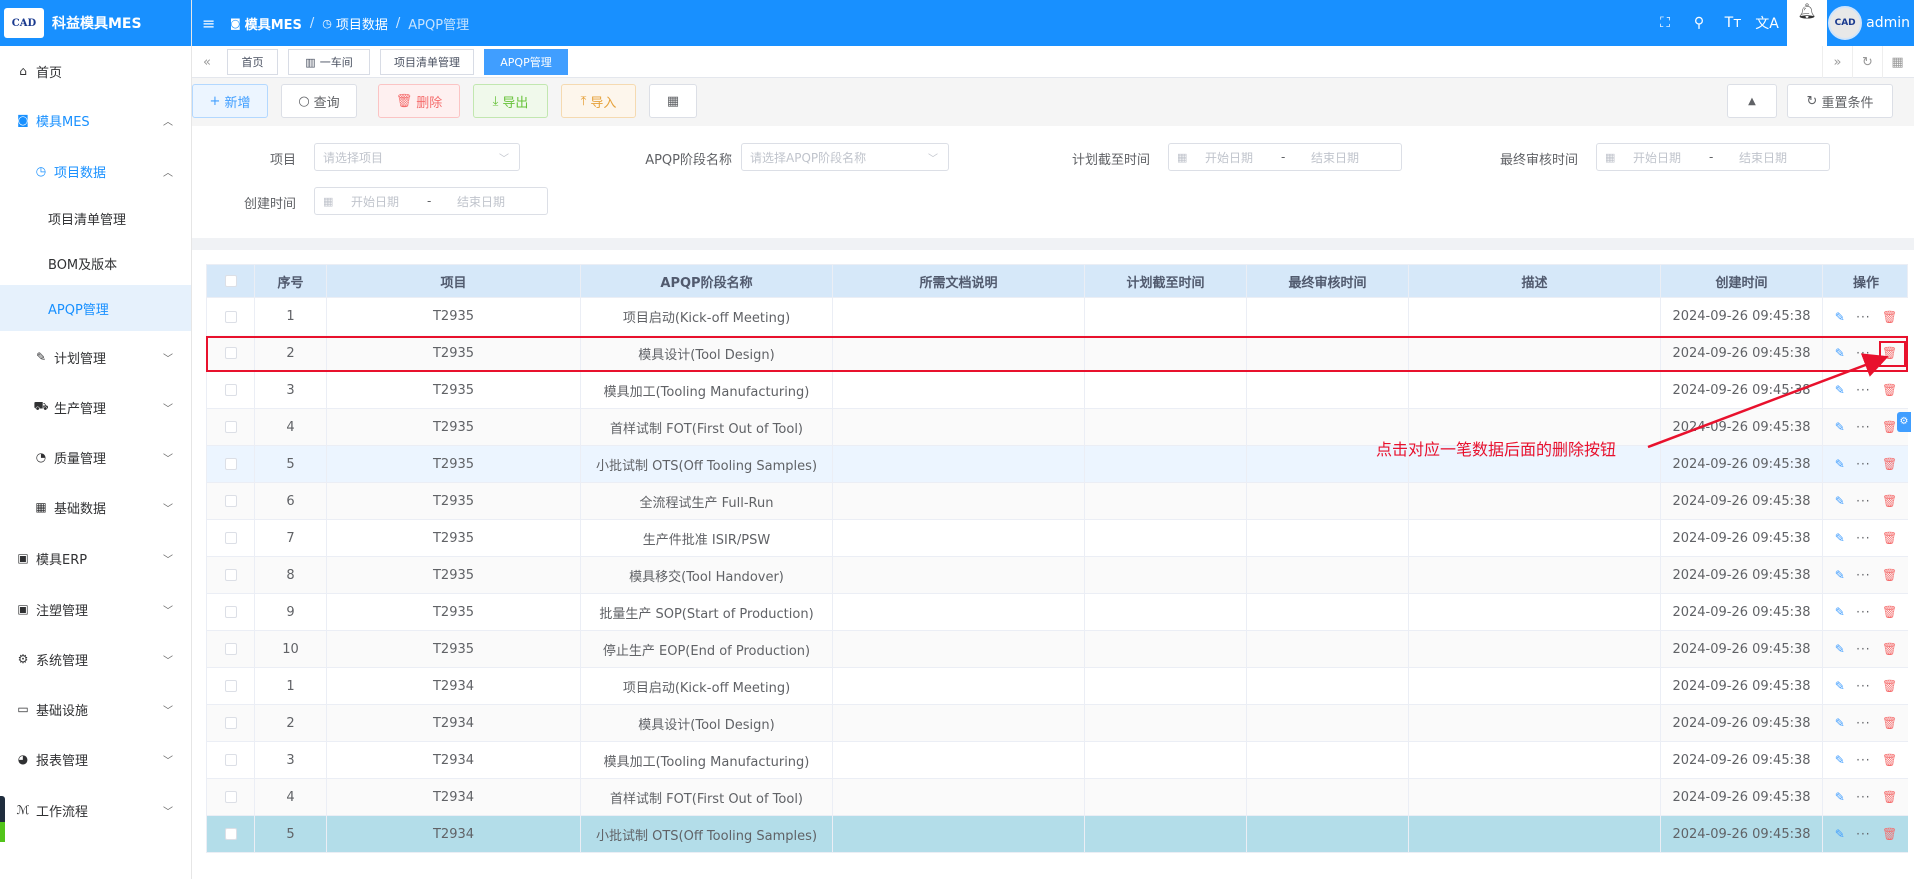  Describe the element at coordinates (95, 263) in the screenshot. I see `sidebar-item-bom: BOM及版本` at that location.